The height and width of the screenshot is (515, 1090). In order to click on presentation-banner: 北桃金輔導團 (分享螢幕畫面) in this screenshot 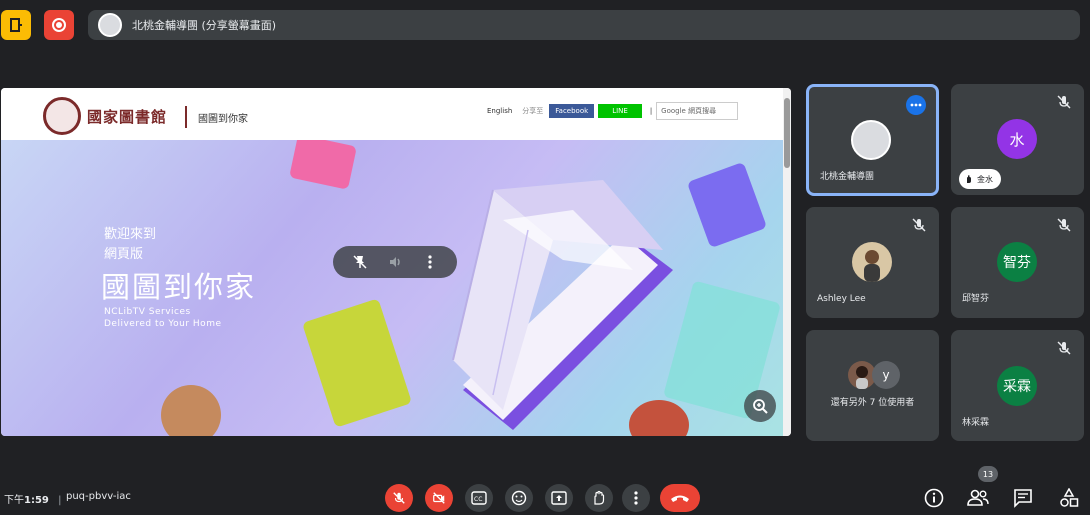, I will do `click(584, 25)`.